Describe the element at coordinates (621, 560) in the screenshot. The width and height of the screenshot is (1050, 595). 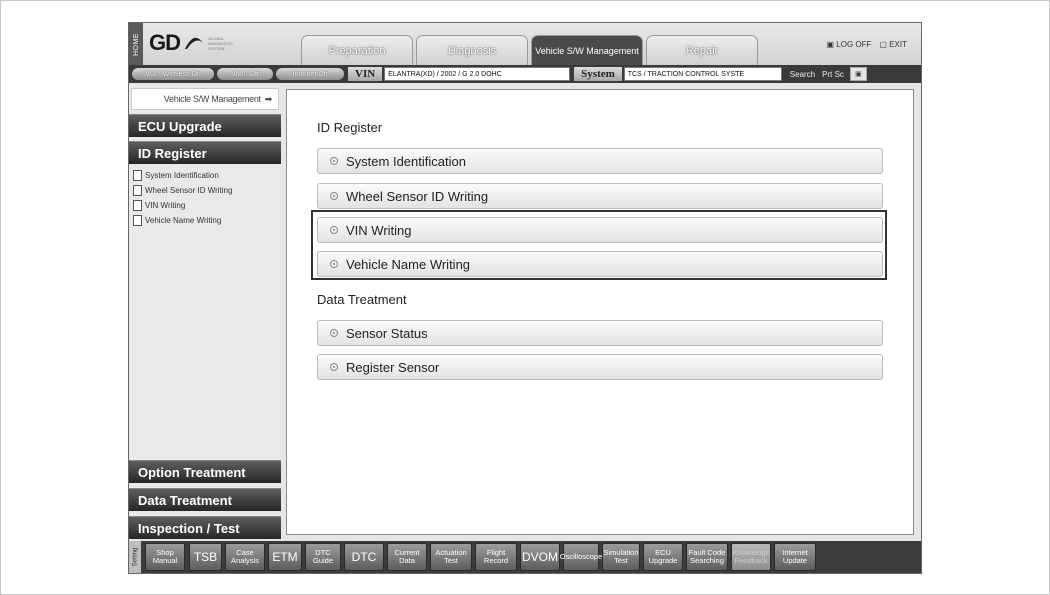
I see `toolbar-label-line2: Test` at that location.